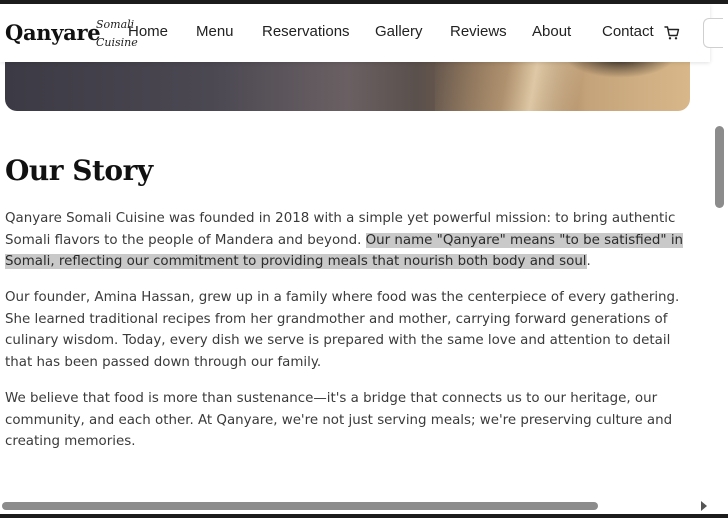 This screenshot has height=518, width=728. What do you see at coordinates (672, 33) in the screenshot?
I see `cart-icon` at bounding box center [672, 33].